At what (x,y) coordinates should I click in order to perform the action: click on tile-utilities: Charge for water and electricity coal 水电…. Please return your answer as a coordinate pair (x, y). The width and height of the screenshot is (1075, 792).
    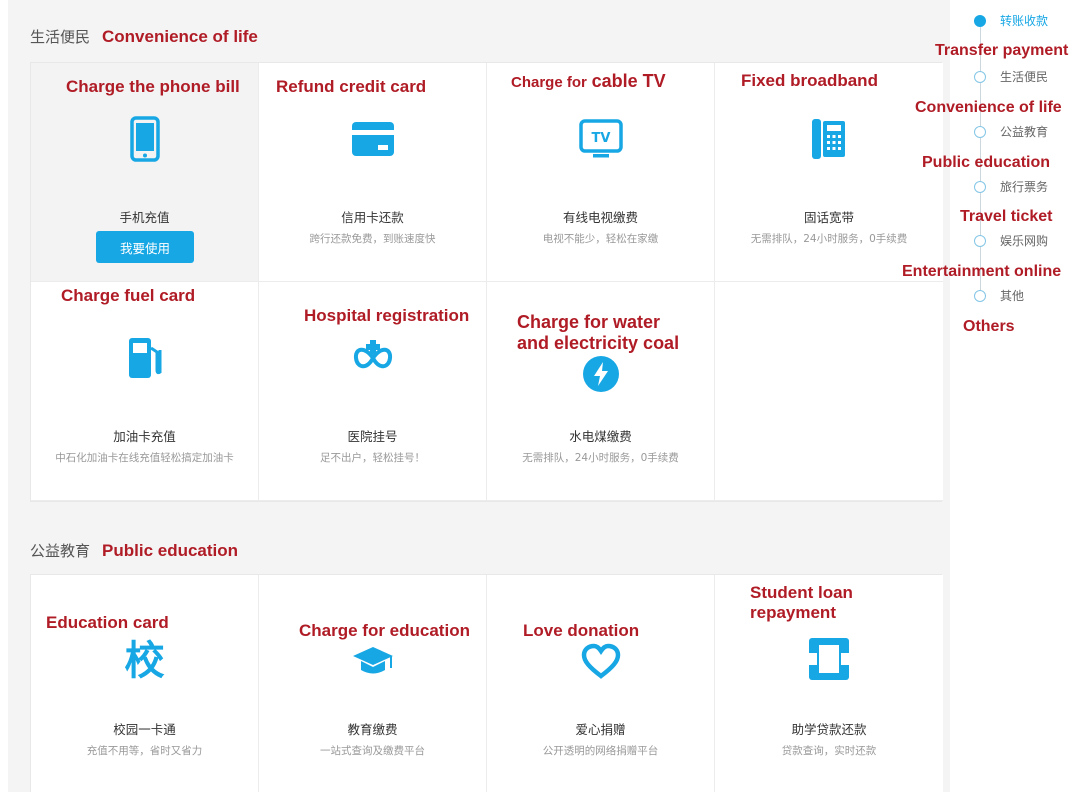
    Looking at the image, I should click on (601, 391).